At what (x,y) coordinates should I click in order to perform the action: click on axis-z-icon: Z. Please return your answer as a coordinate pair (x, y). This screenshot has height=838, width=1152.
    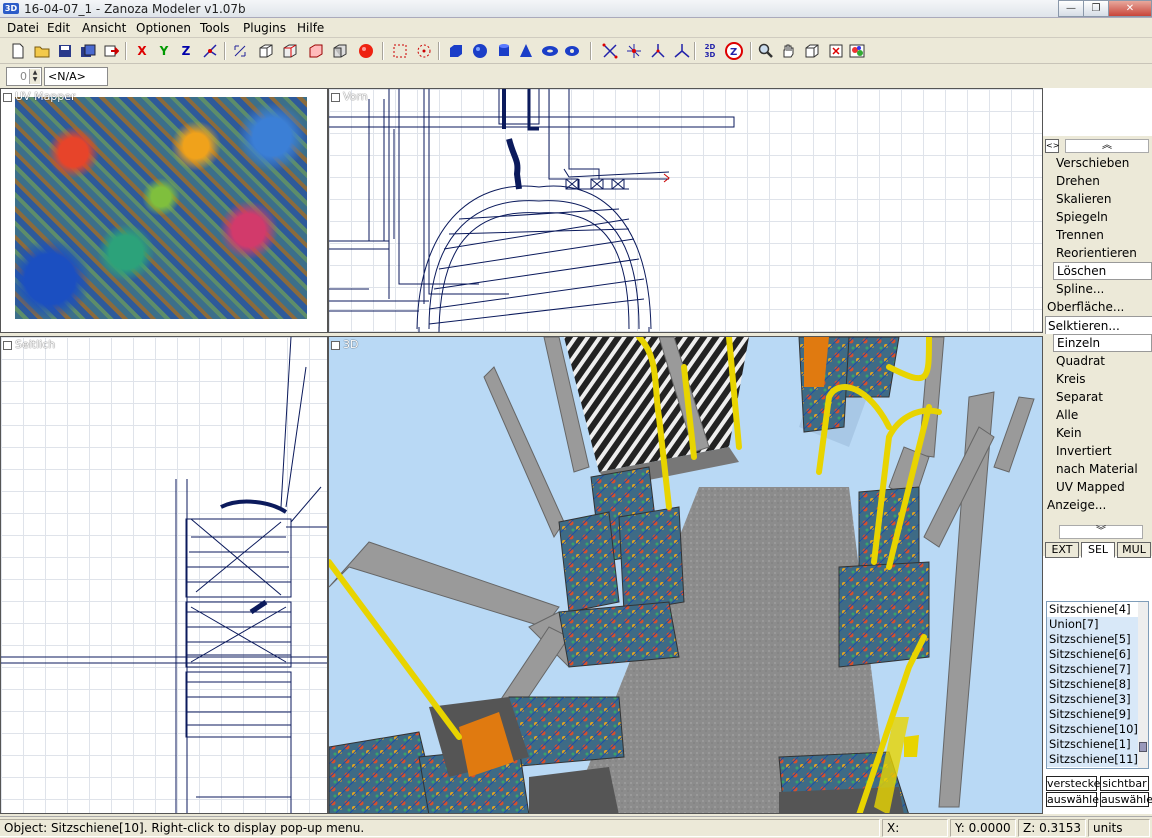
    Looking at the image, I should click on (186, 51).